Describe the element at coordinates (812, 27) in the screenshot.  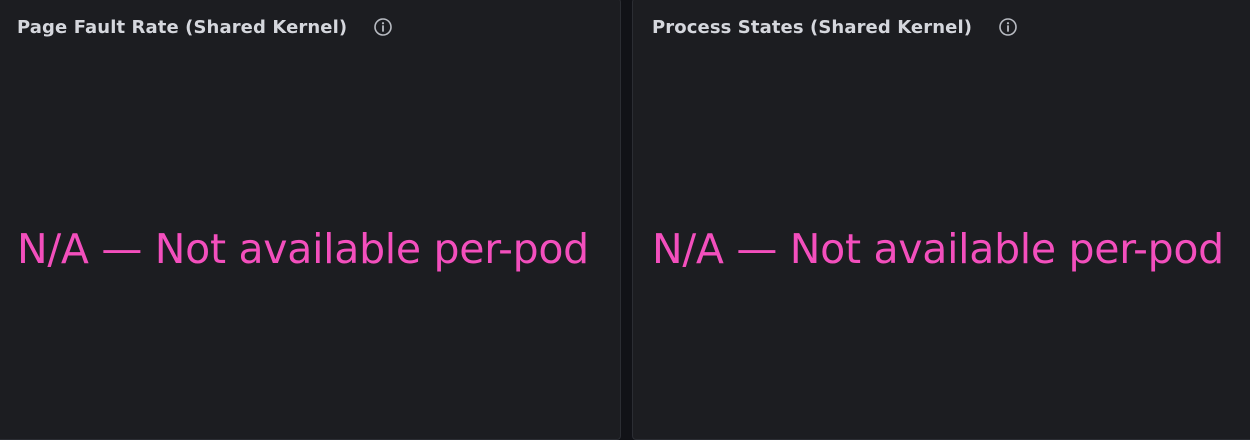
I see `panel-title: Process States (Shared Kernel)` at that location.